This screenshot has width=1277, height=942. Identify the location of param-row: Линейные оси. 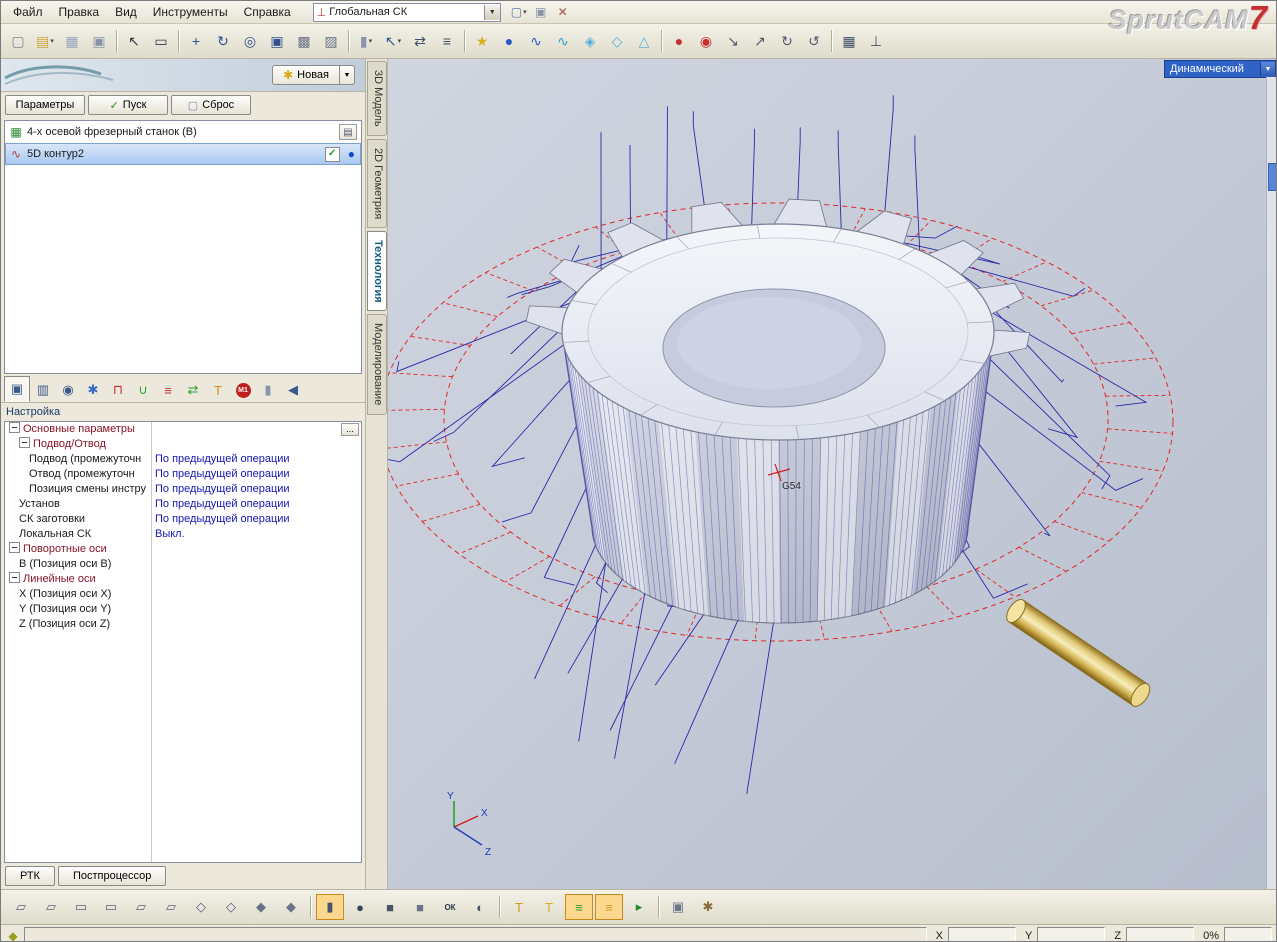
(183, 579).